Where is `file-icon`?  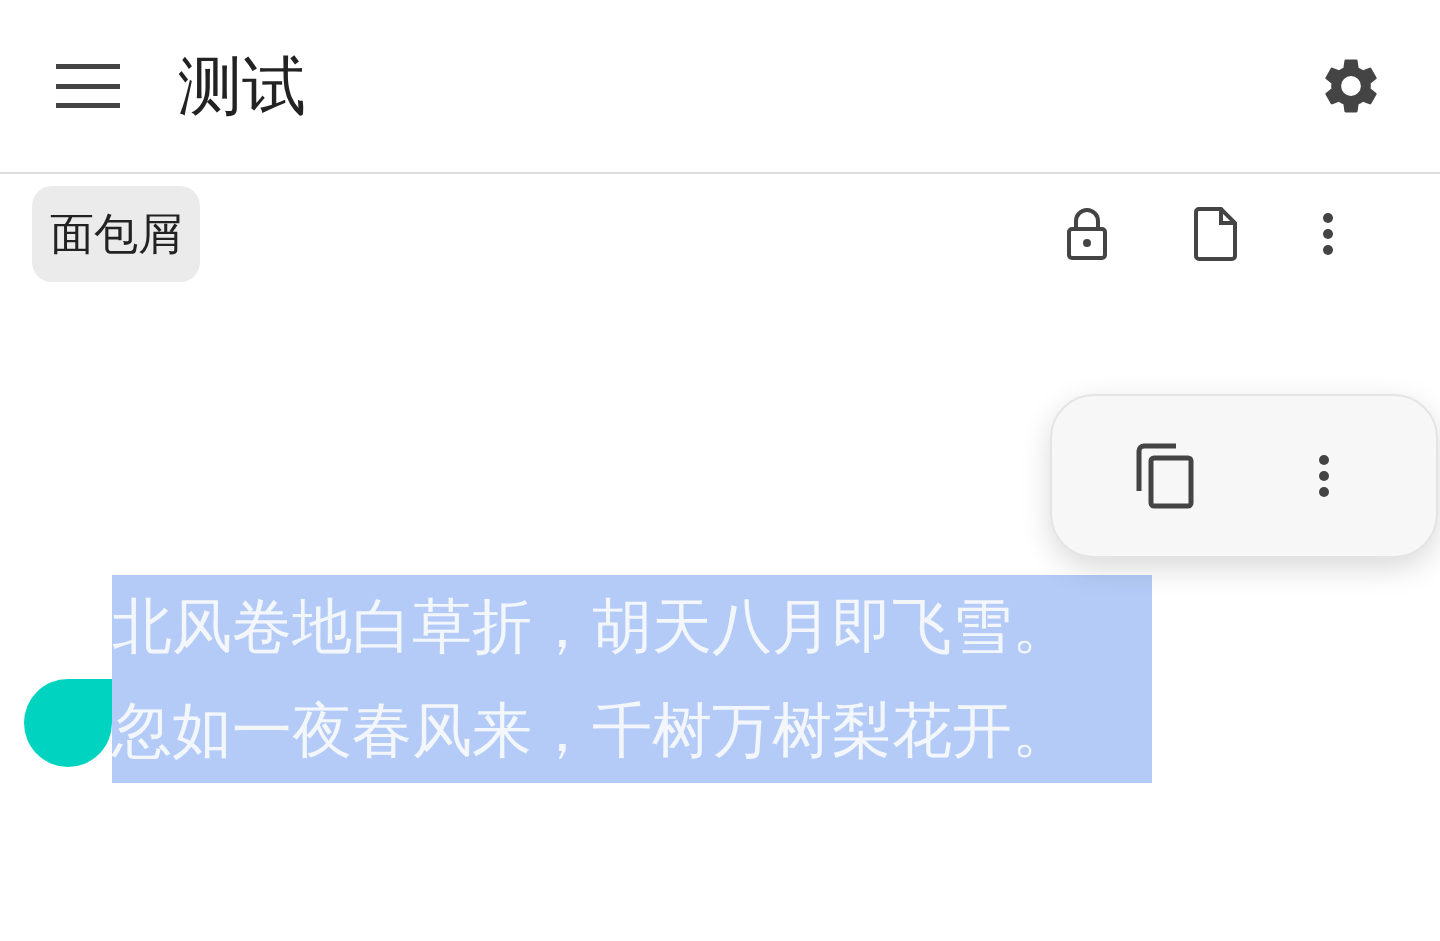 file-icon is located at coordinates (1215, 234).